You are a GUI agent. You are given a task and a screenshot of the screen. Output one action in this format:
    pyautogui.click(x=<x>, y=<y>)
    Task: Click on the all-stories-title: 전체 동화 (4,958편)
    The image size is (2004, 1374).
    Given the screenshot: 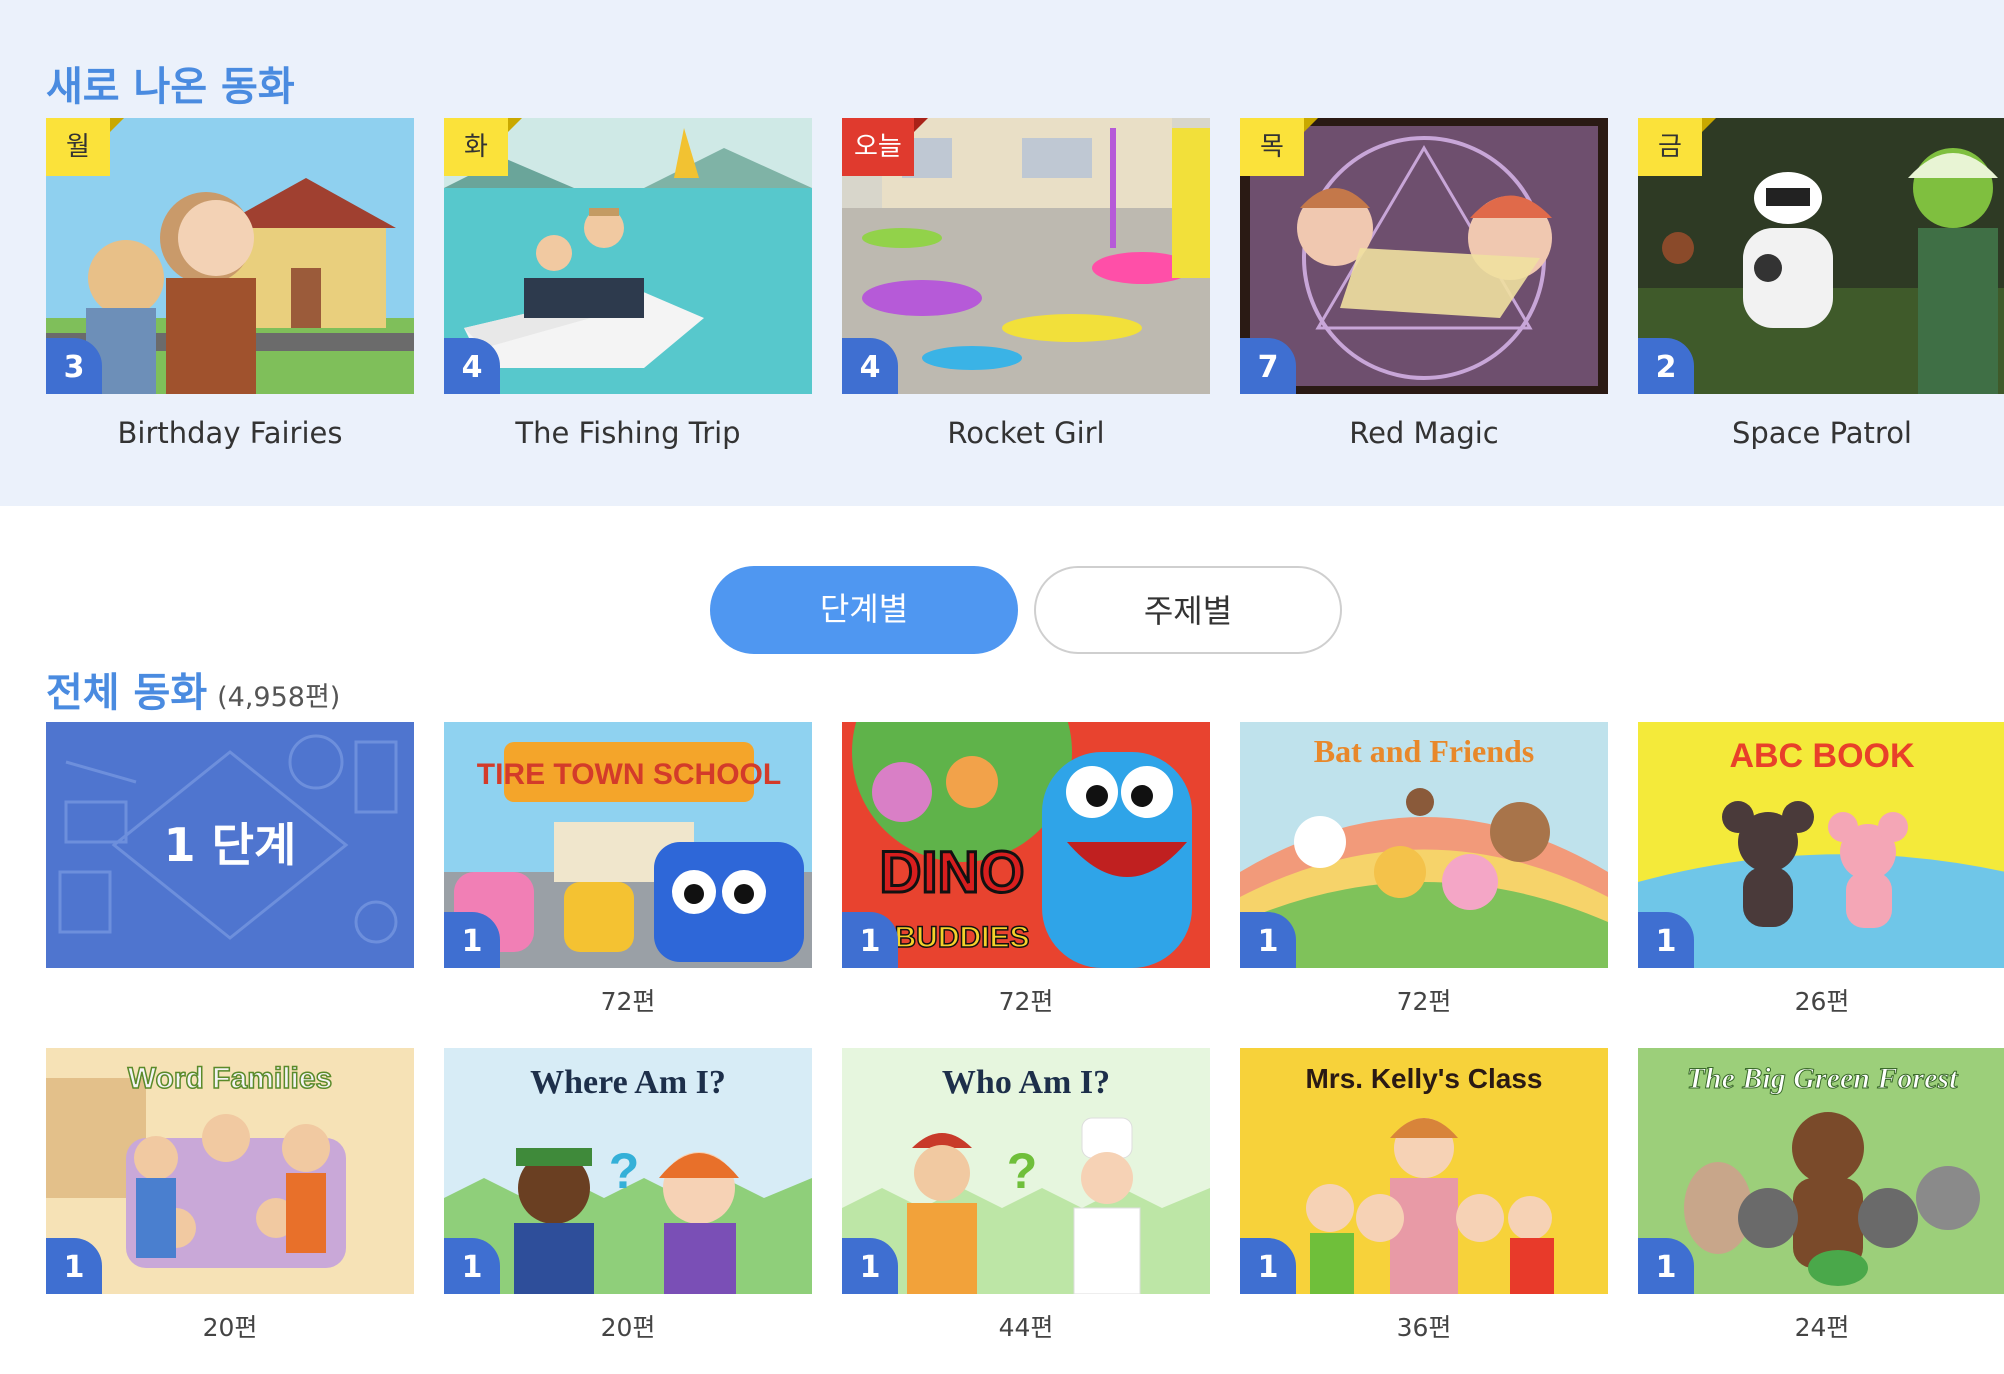 What is the action you would take?
    pyautogui.click(x=193, y=689)
    